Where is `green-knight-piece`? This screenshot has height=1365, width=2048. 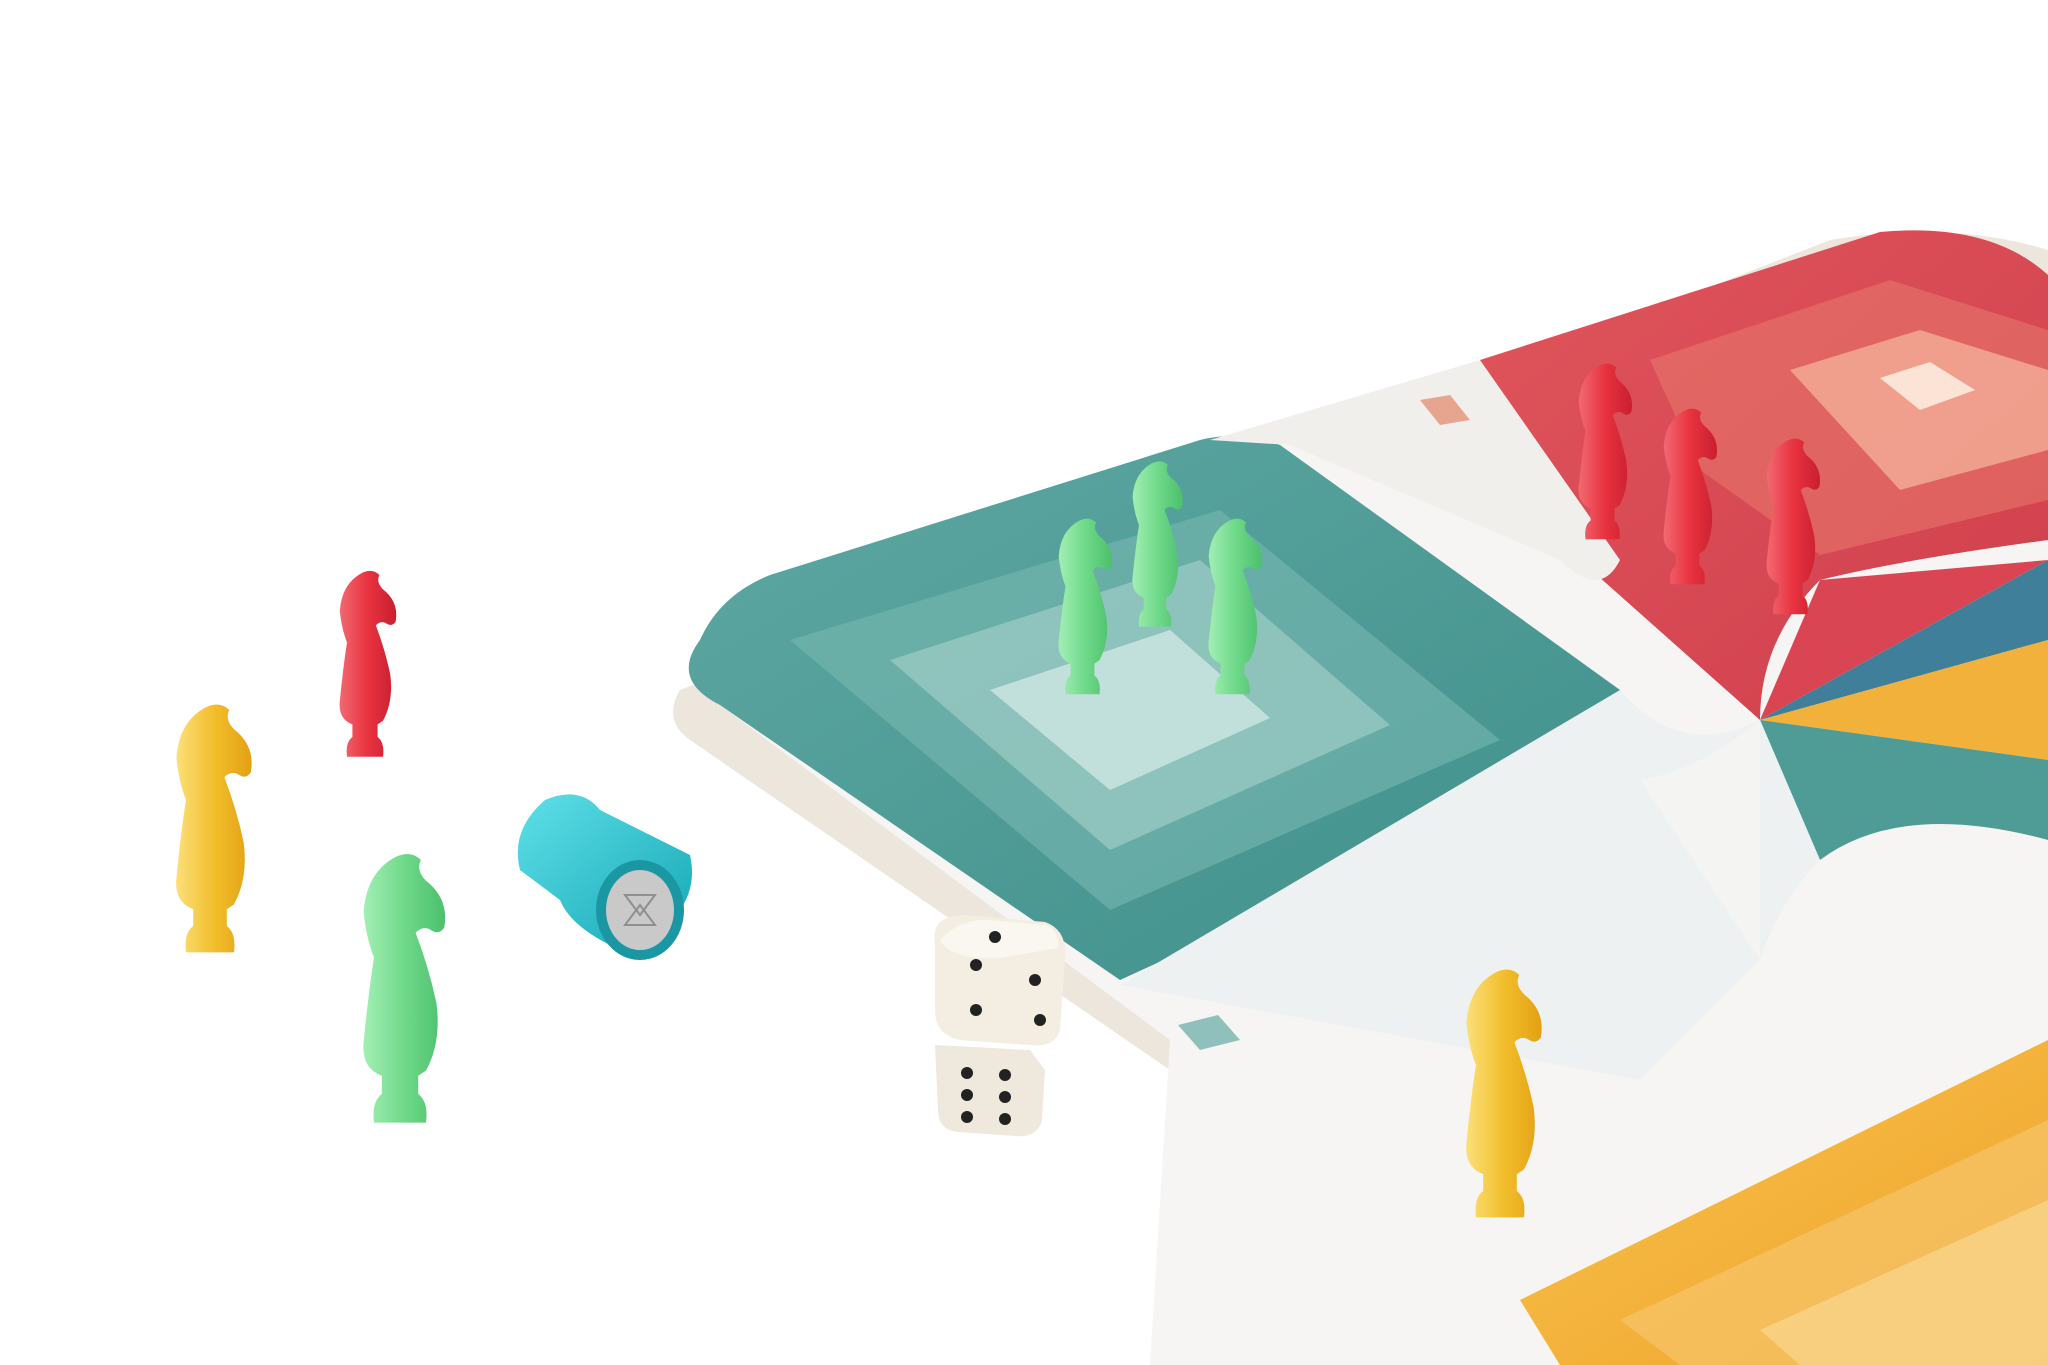
green-knight-piece is located at coordinates (404, 988).